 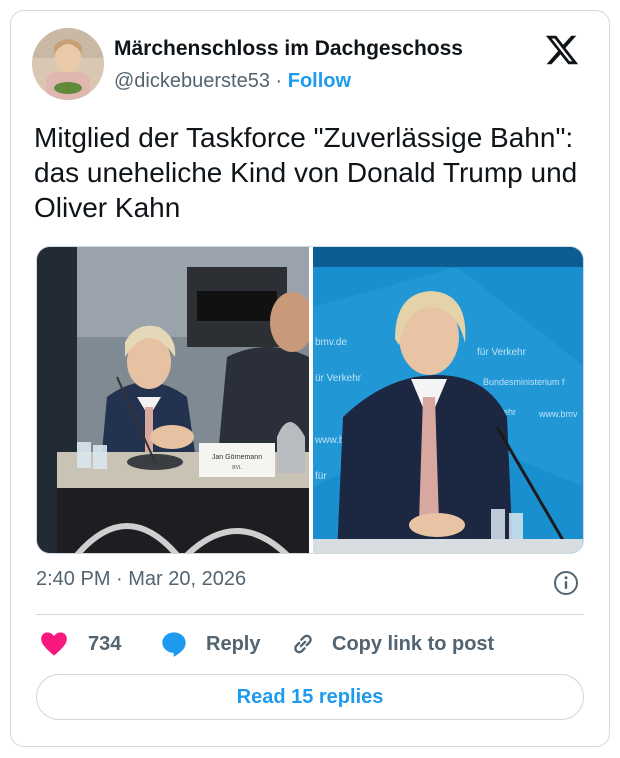 I want to click on backdrop-text-8: für, so click(x=321, y=476).